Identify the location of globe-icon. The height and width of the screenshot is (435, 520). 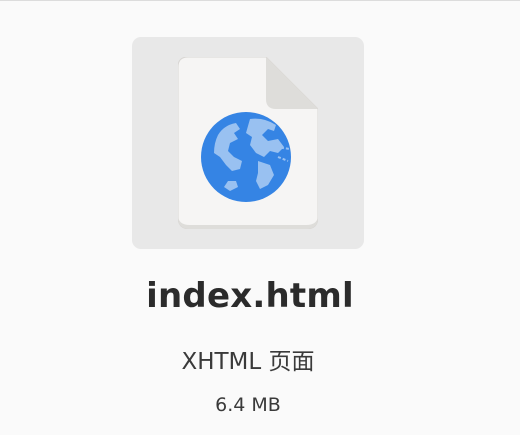
(246, 157).